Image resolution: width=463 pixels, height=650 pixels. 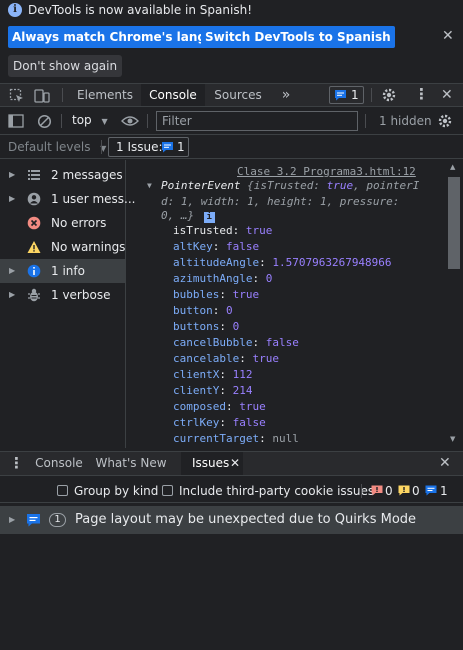 I want to click on default-levels-dropdown: Default levels ▼, so click(x=57, y=147).